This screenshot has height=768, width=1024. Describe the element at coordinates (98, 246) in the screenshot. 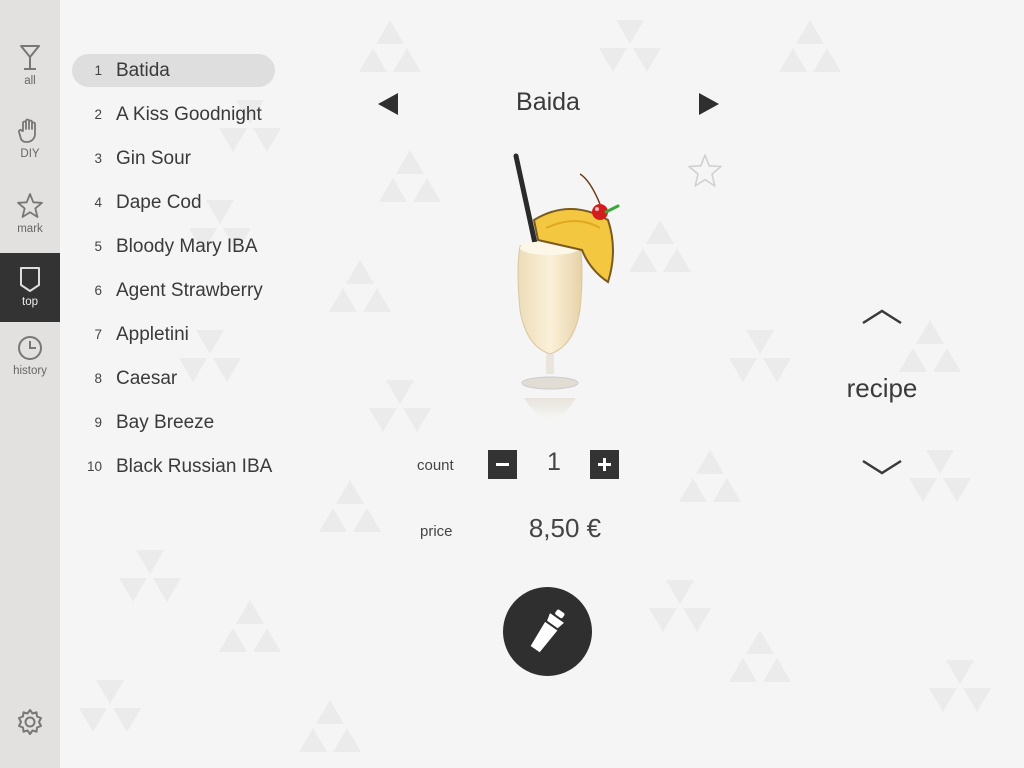

I see `list-item-number: 5` at that location.